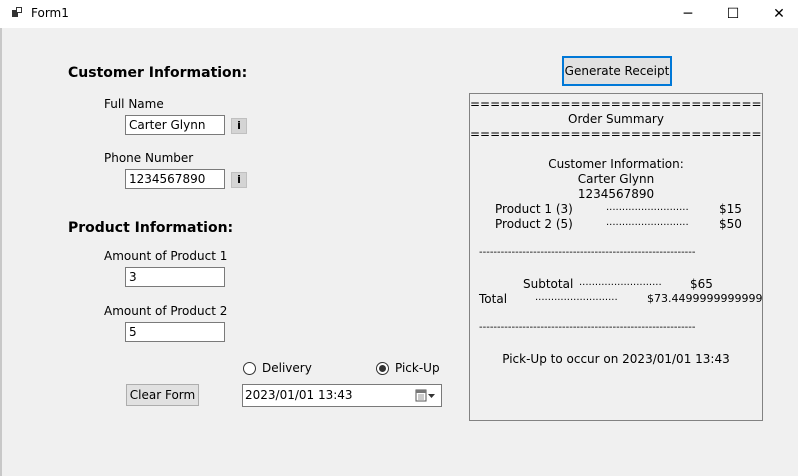 The height and width of the screenshot is (476, 798). What do you see at coordinates (426, 395) in the screenshot?
I see `calendar-dropdown-icon` at bounding box center [426, 395].